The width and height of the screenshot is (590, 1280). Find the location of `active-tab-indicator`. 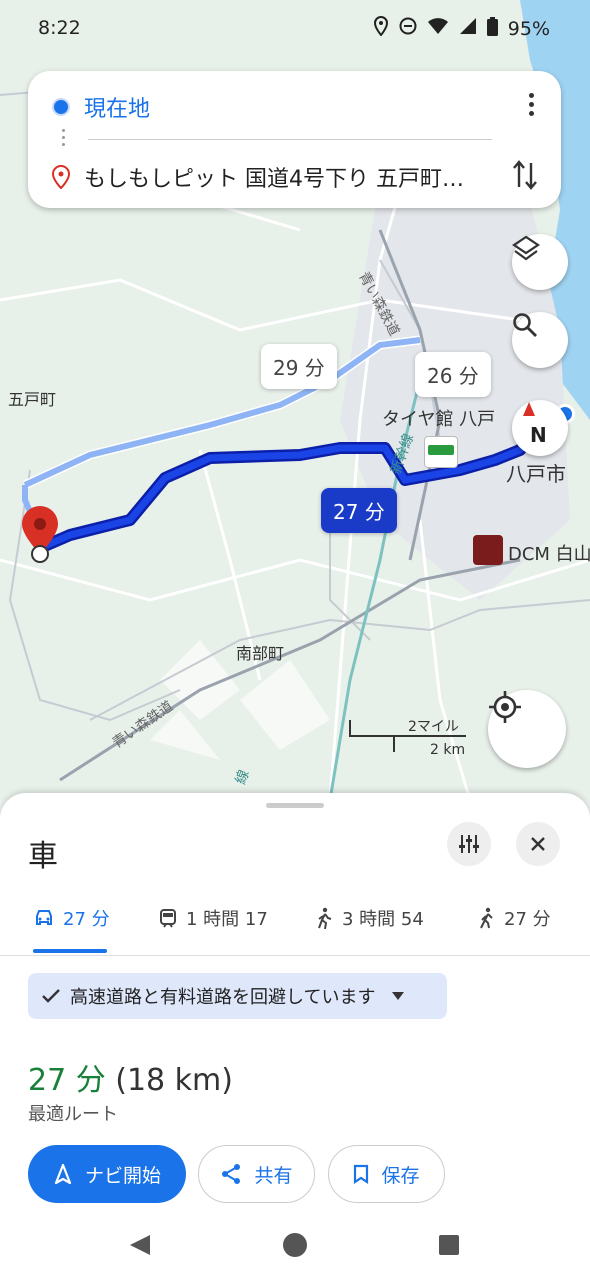

active-tab-indicator is located at coordinates (70, 951).